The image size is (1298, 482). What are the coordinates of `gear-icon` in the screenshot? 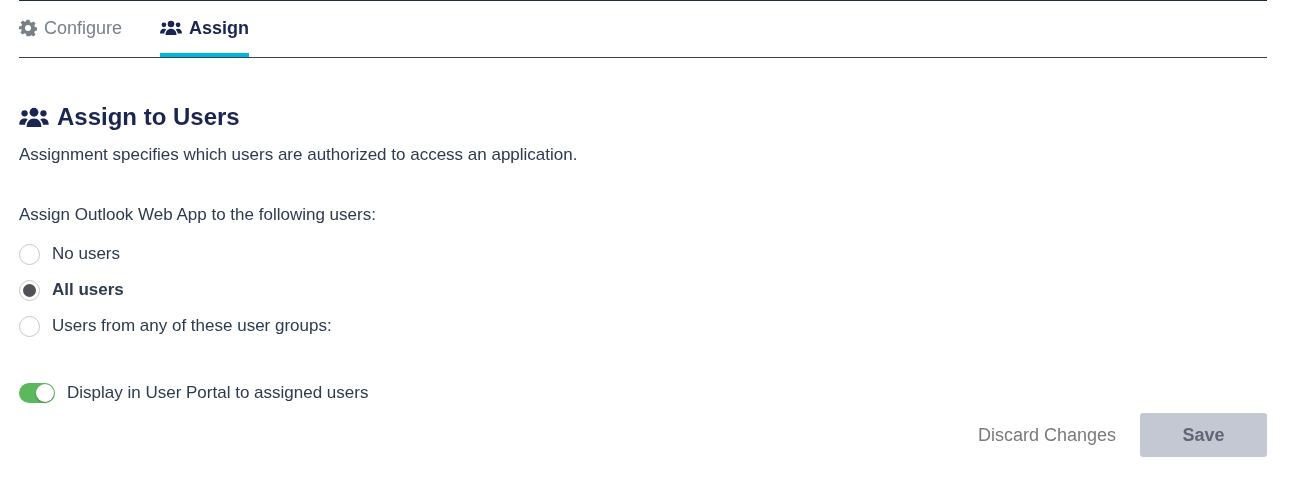 It's located at (28, 28).